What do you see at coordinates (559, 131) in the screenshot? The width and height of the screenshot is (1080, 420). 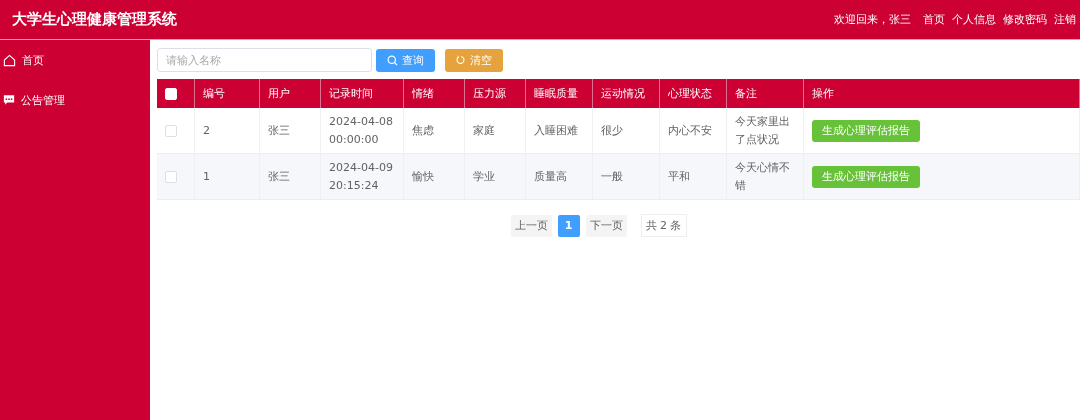 I see `table-cell: 入睡困难` at bounding box center [559, 131].